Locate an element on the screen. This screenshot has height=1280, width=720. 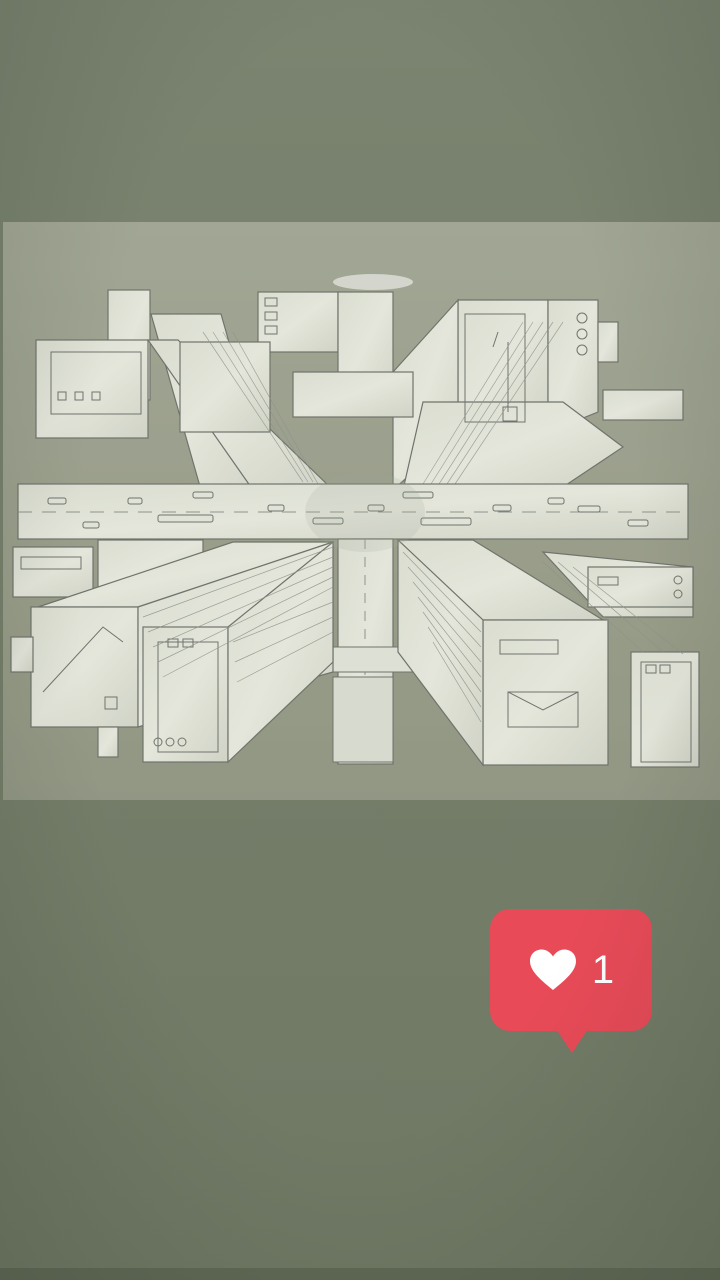
like-sticker: 1 is located at coordinates (571, 981).